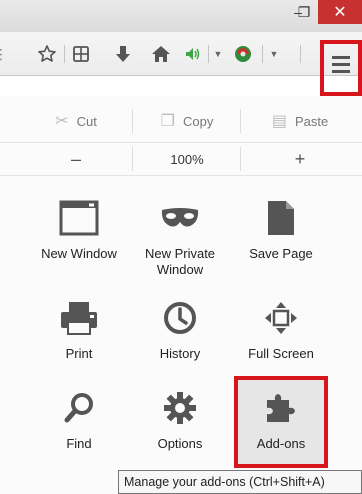 The height and width of the screenshot is (494, 362). Describe the element at coordinates (281, 353) in the screenshot. I see `full-screen-label: Full Screen` at that location.